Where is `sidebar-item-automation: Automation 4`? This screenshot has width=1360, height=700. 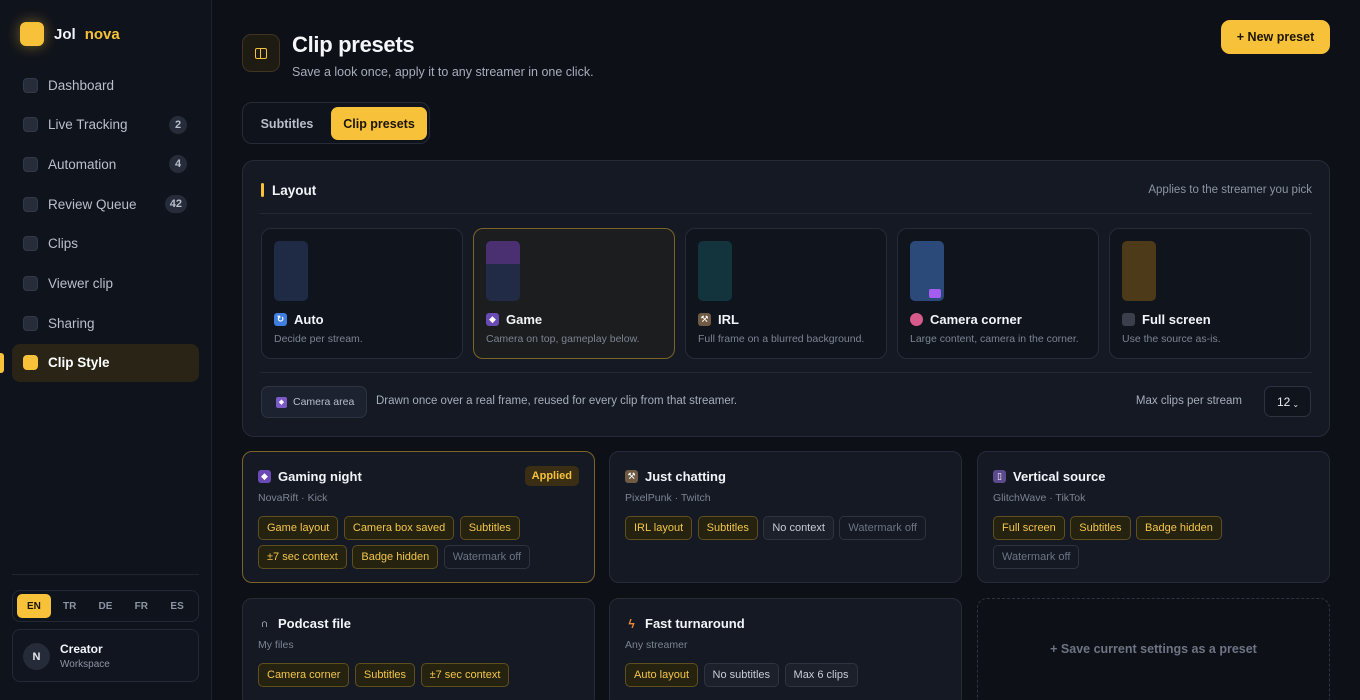 sidebar-item-automation: Automation 4 is located at coordinates (105, 164).